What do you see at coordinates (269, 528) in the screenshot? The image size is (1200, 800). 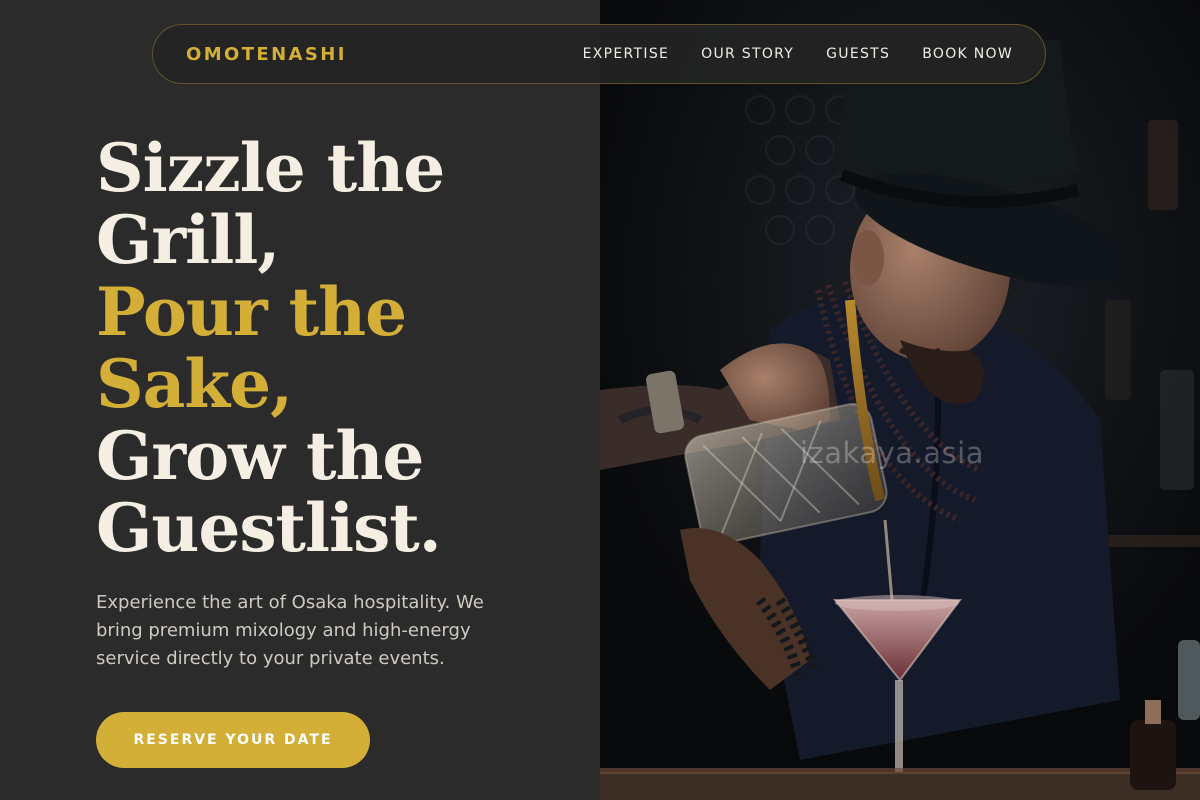 I see `headline-line-6: Guestlist.` at bounding box center [269, 528].